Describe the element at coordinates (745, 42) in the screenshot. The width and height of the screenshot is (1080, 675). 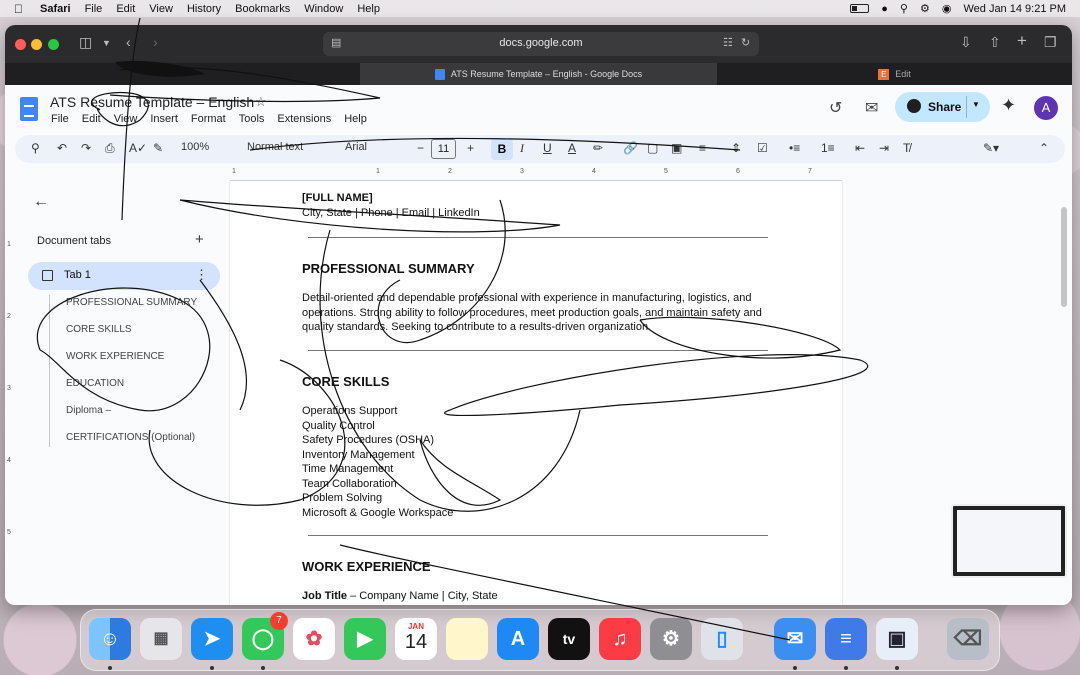
I see `reload-icon: ↻` at that location.